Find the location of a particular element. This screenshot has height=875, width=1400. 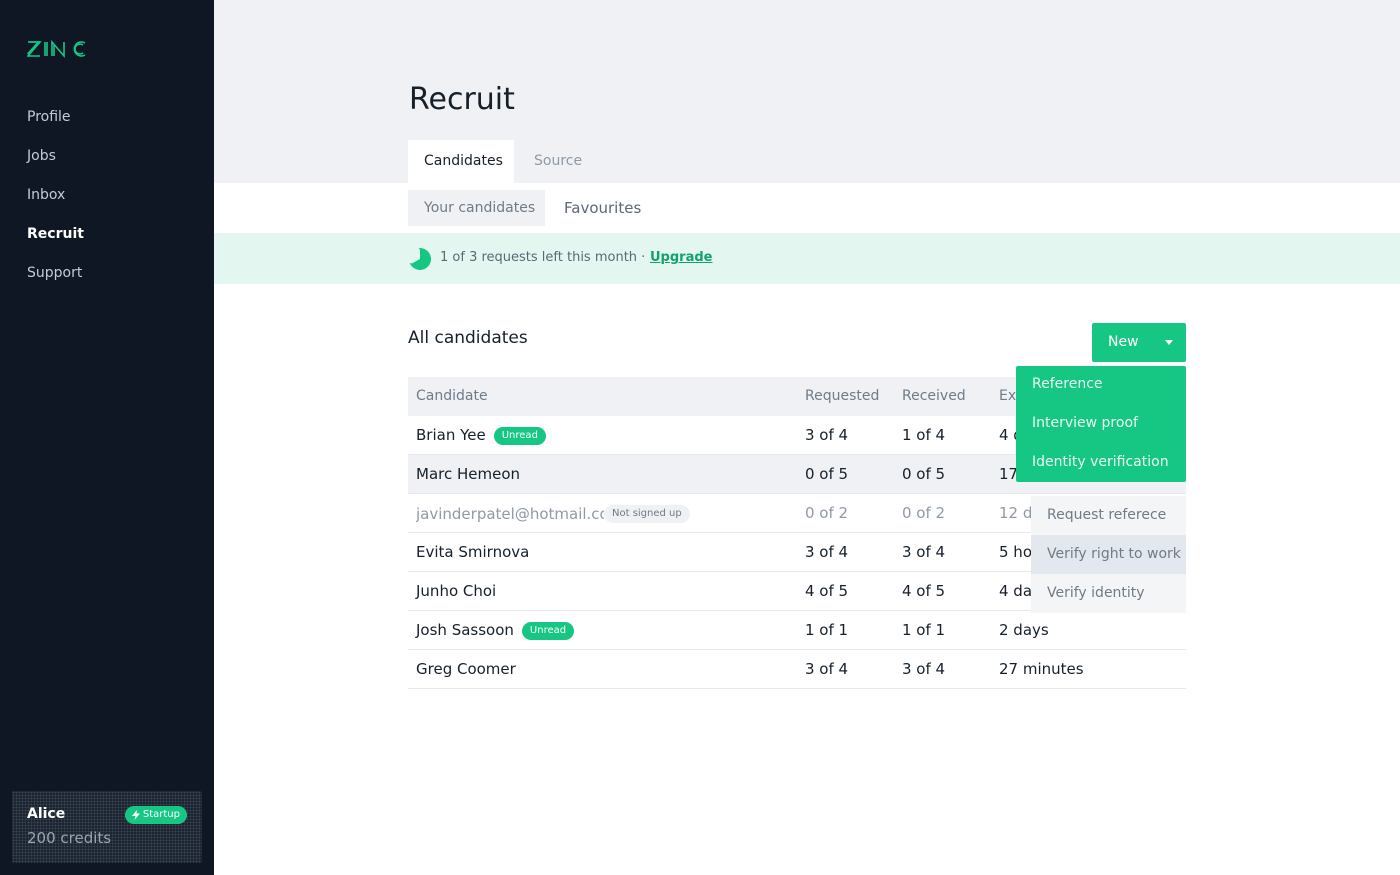

candidate-name: Marc Hemeon is located at coordinates (468, 474).